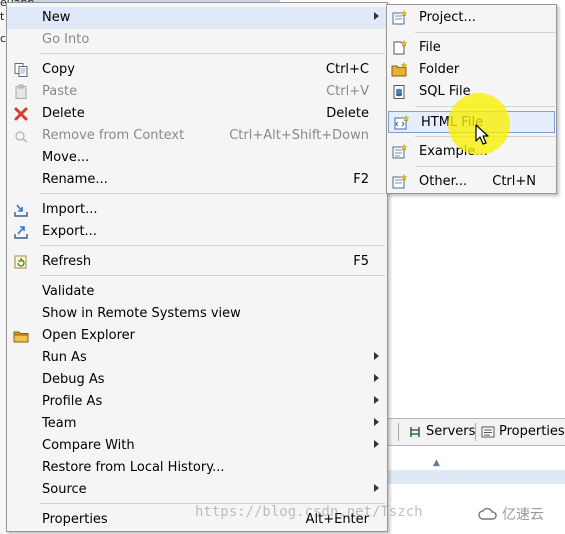 The image size is (565, 534). Describe the element at coordinates (197, 40) in the screenshot. I see `menu-item-go-into: Go Into` at that location.